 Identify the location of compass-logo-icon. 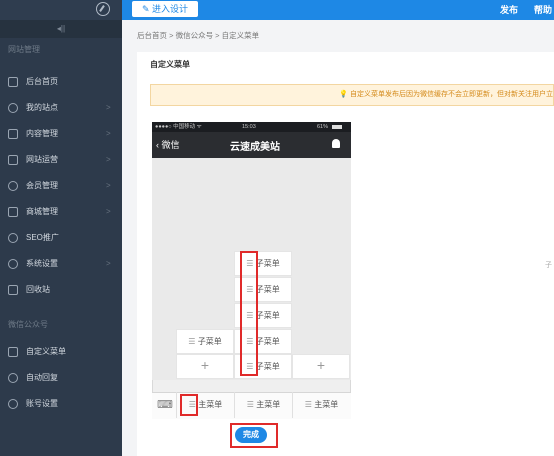
(103, 9).